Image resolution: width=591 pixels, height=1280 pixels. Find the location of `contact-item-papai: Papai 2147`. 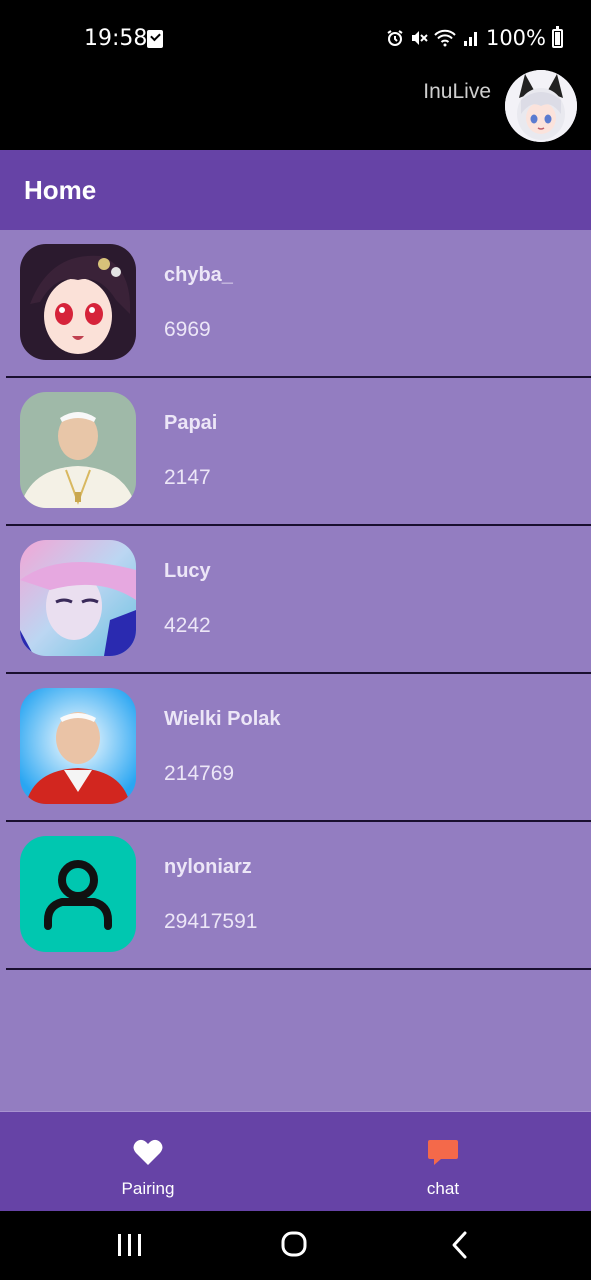

contact-item-papai: Papai 2147 is located at coordinates (295, 452).